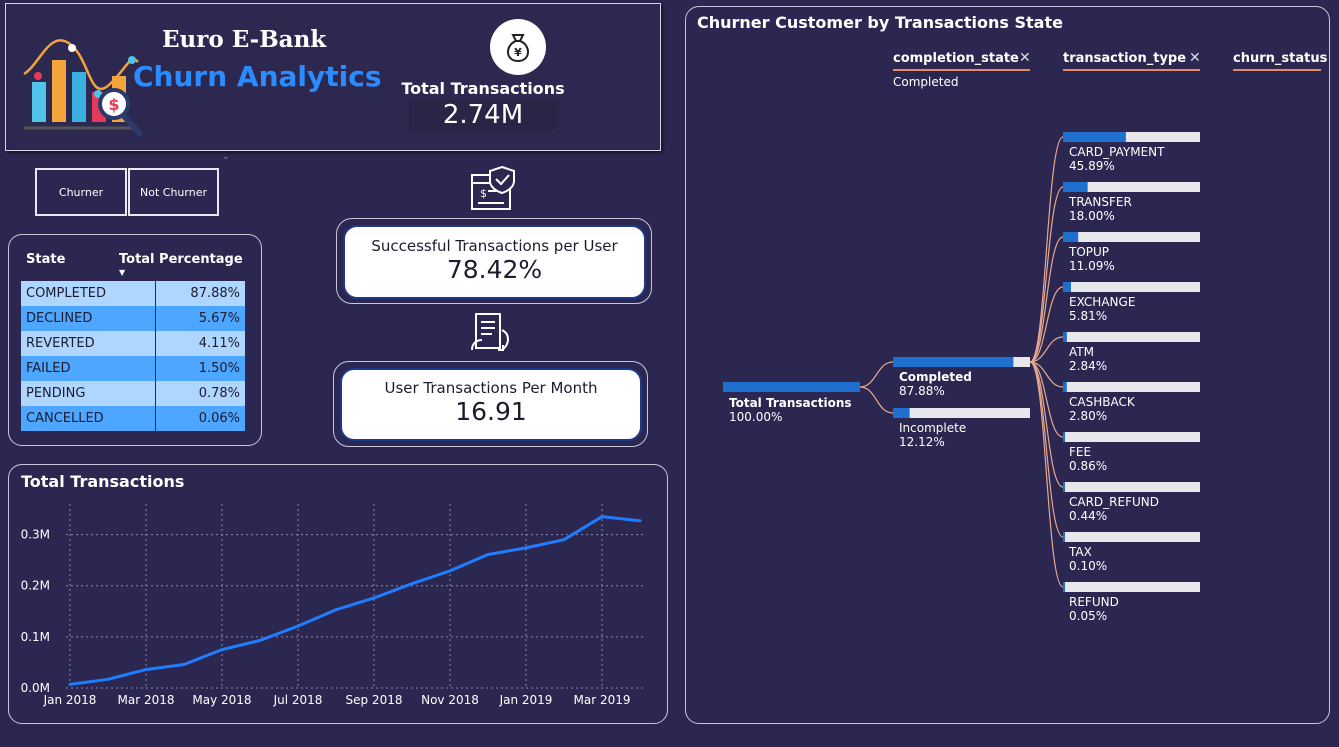 The height and width of the screenshot is (747, 1339). I want to click on level2-node-value: 5.81%, so click(1088, 316).